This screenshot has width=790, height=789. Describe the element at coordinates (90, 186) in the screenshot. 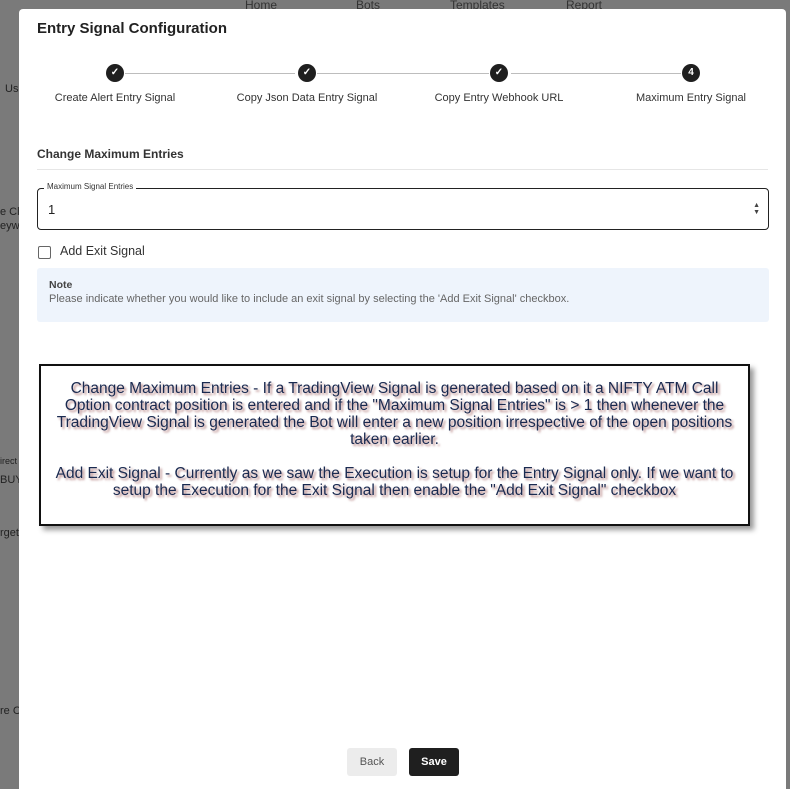

I see `field-label: Maximum Signal Entries` at that location.